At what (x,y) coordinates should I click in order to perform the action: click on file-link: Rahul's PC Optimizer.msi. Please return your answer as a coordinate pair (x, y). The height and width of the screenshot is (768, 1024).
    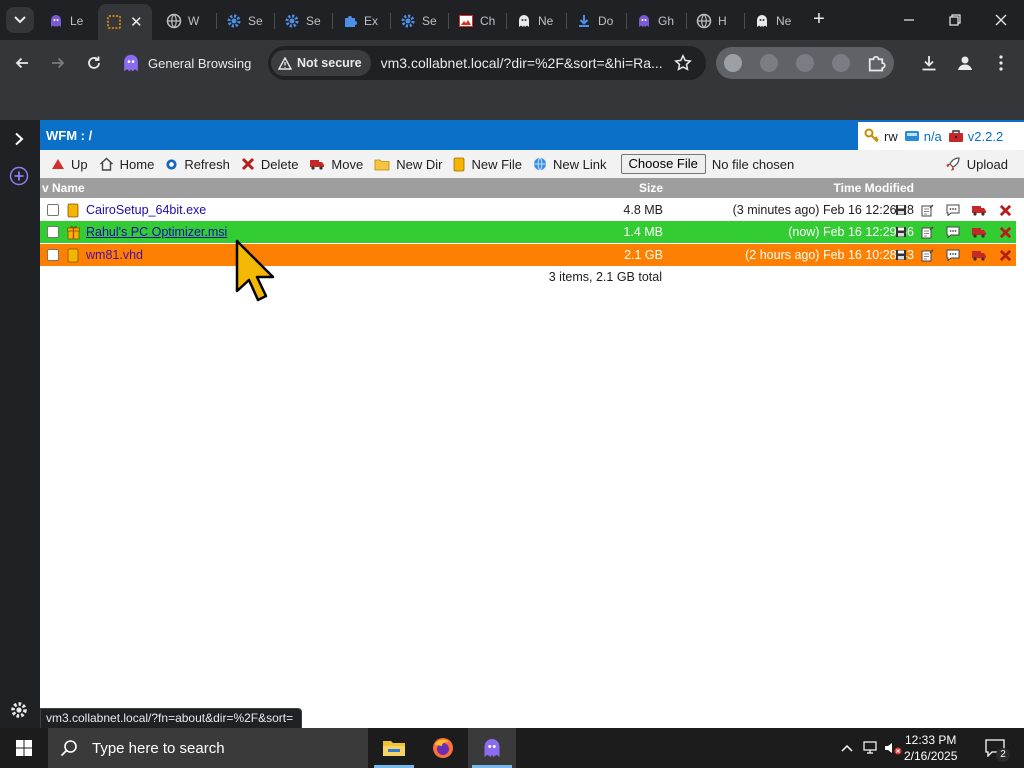
    Looking at the image, I should click on (156, 232).